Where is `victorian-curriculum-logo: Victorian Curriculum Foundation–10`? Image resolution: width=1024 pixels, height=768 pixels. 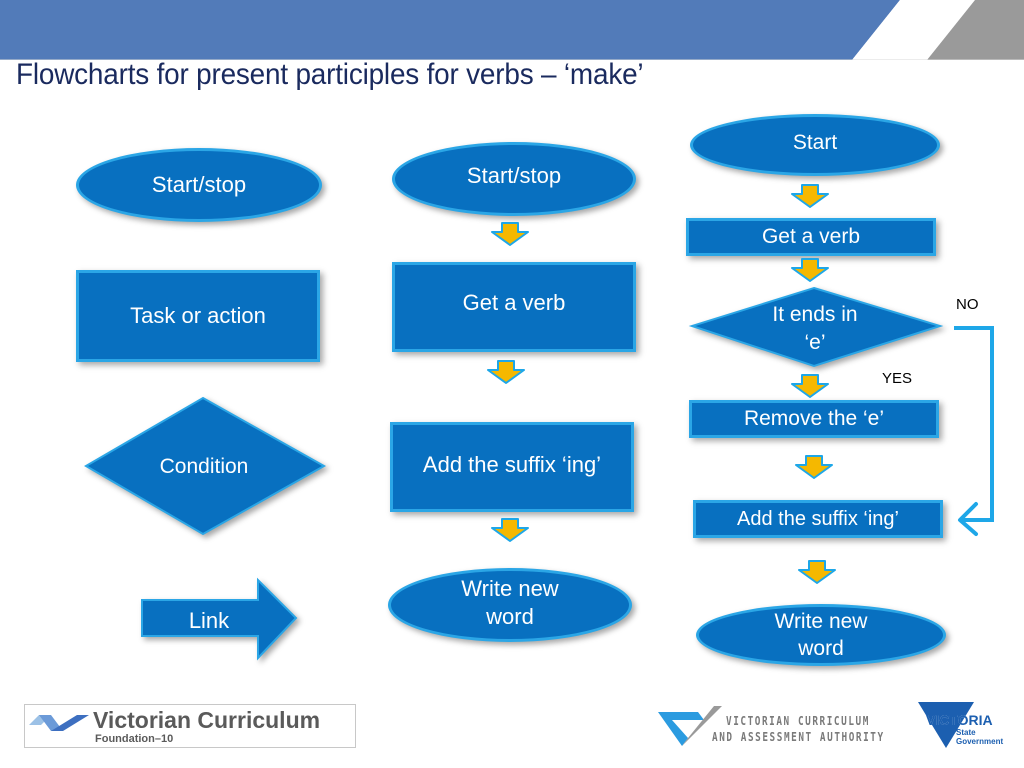 victorian-curriculum-logo: Victorian Curriculum Foundation–10 is located at coordinates (190, 726).